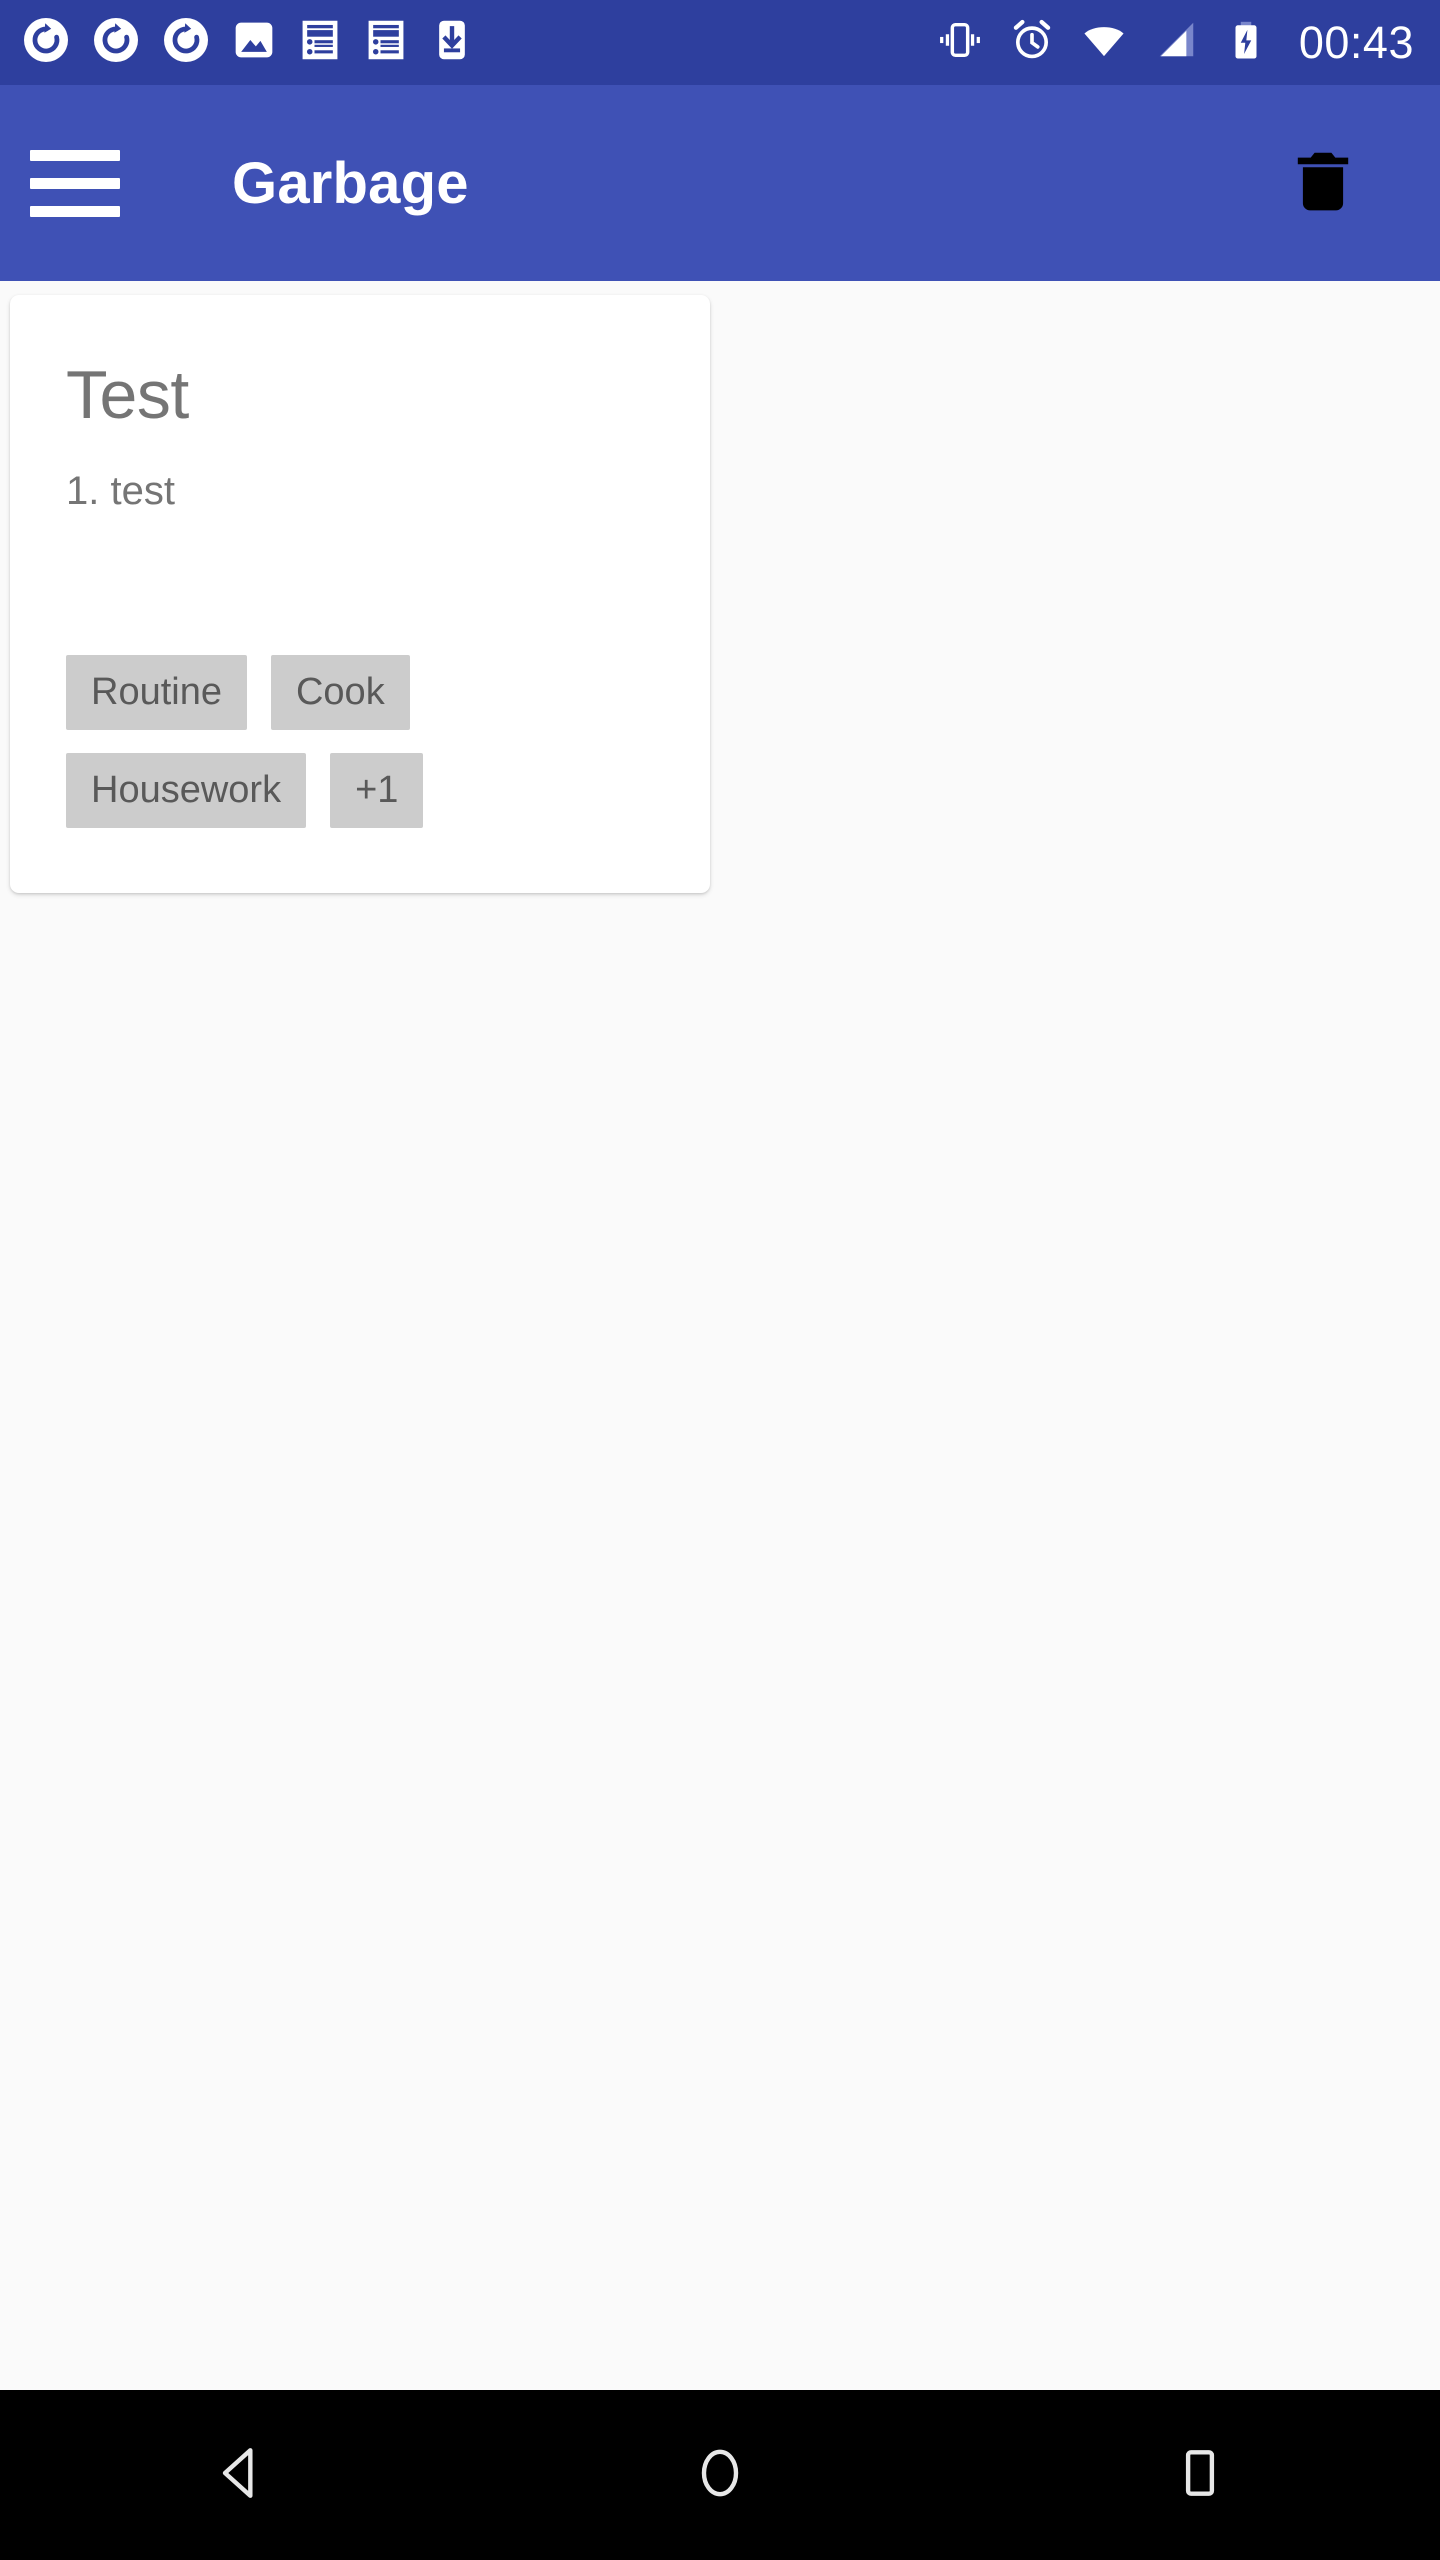 The height and width of the screenshot is (2560, 1440). What do you see at coordinates (254, 42) in the screenshot?
I see `image-notification-icon` at bounding box center [254, 42].